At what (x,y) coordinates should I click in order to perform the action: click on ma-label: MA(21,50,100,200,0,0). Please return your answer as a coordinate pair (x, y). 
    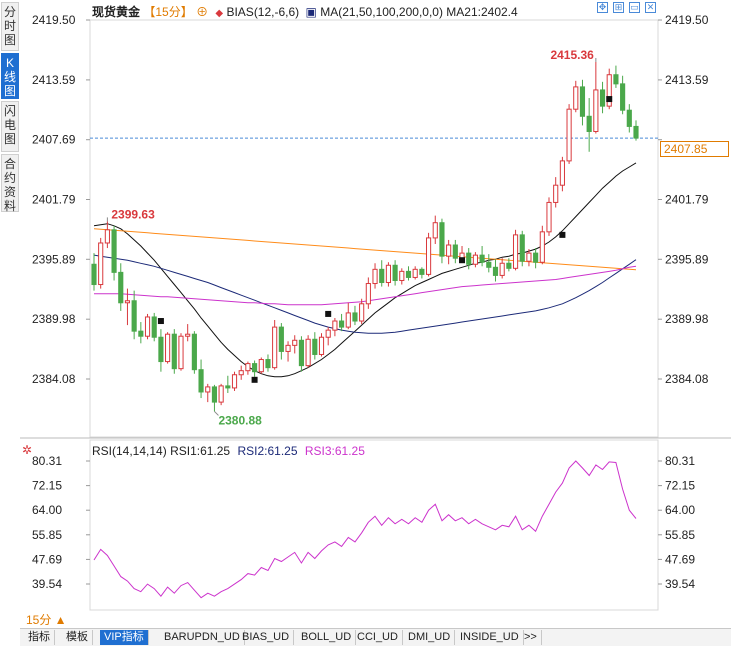
    Looking at the image, I should click on (381, 12).